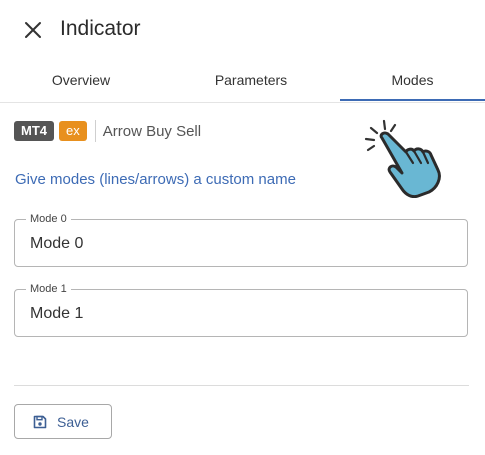 Image resolution: width=485 pixels, height=455 pixels. Describe the element at coordinates (34, 131) in the screenshot. I see `platform-badge: MT4` at that location.